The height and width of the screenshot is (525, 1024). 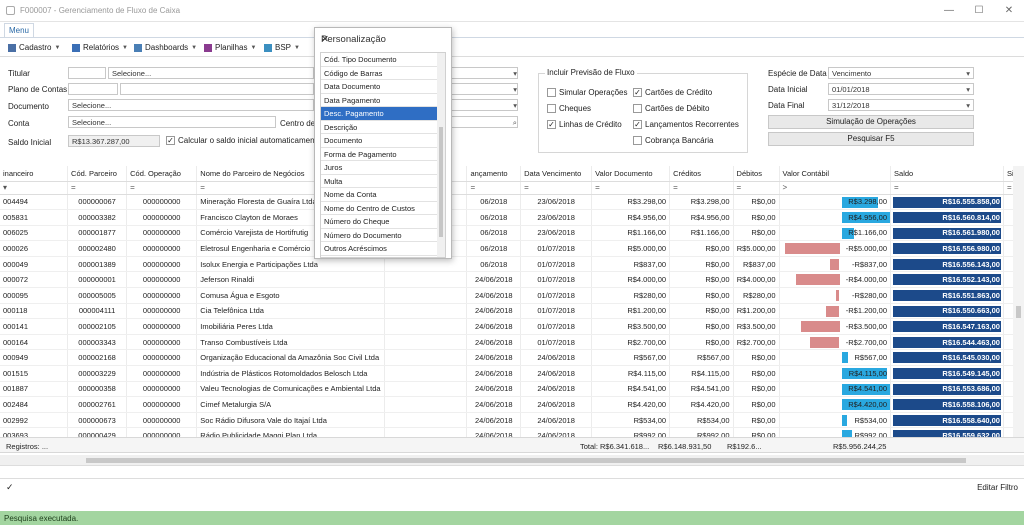 I want to click on documento-actions: ▾, so click(x=485, y=105).